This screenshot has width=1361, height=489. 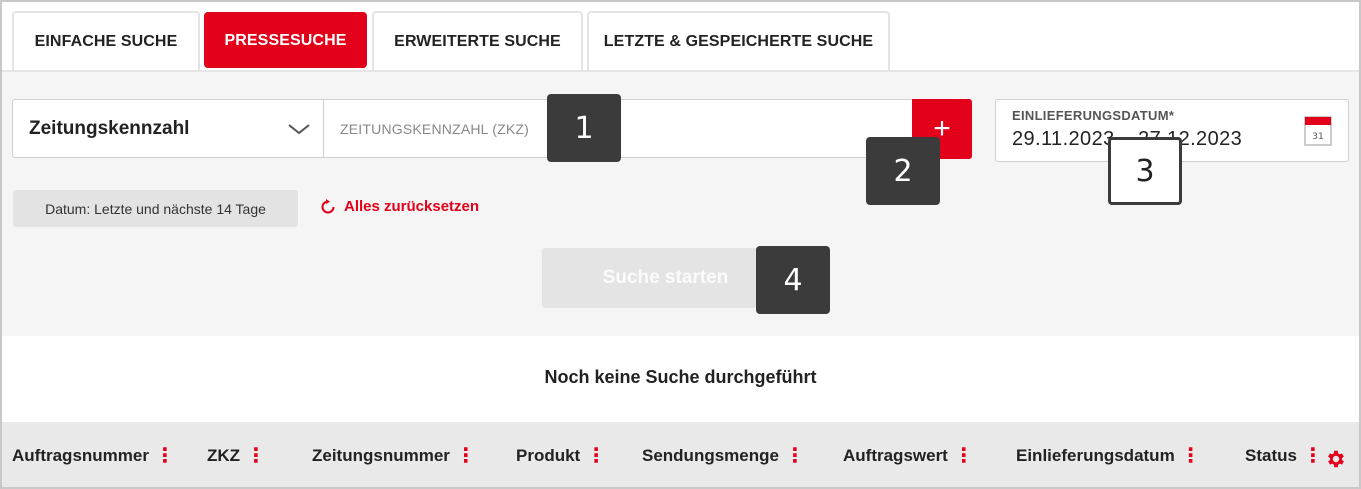 I want to click on calendar-icon: 31, so click(x=1318, y=131).